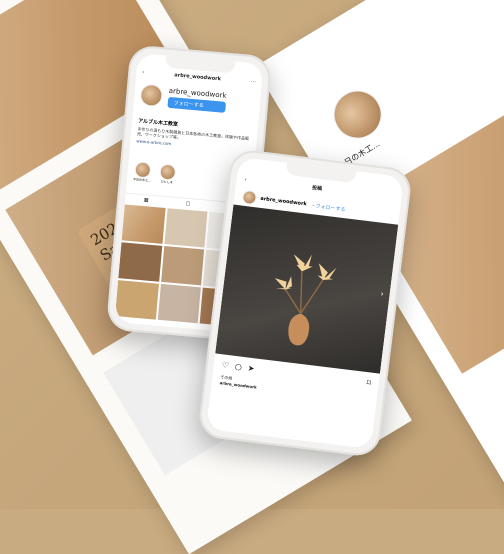 The height and width of the screenshot is (554, 504). What do you see at coordinates (317, 189) in the screenshot?
I see `post-header: 投稿` at bounding box center [317, 189].